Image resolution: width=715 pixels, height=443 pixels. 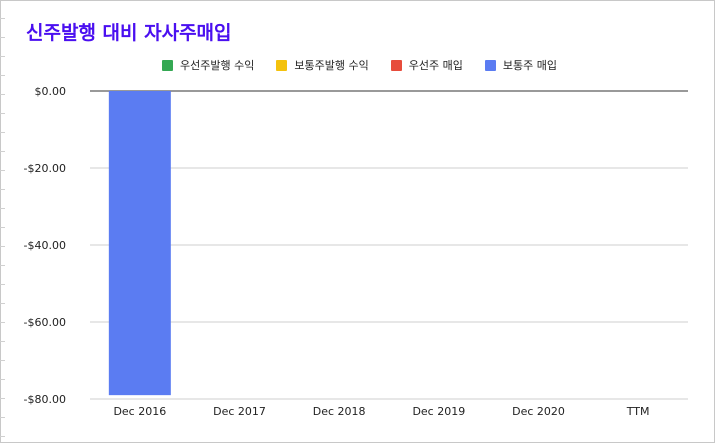 What do you see at coordinates (239, 411) in the screenshot?
I see `x-tick-label: Dec 2017` at bounding box center [239, 411].